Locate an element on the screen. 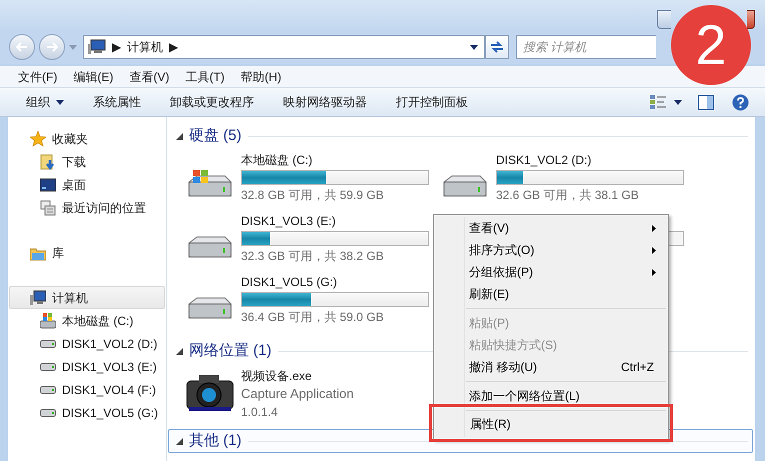 Image resolution: width=765 pixels, height=461 pixels. breadcrumb: 计算机 is located at coordinates (145, 47).